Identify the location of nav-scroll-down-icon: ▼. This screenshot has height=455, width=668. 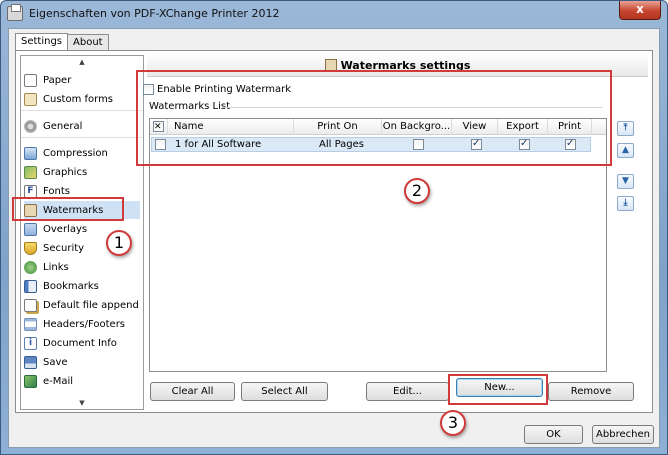
(82, 403).